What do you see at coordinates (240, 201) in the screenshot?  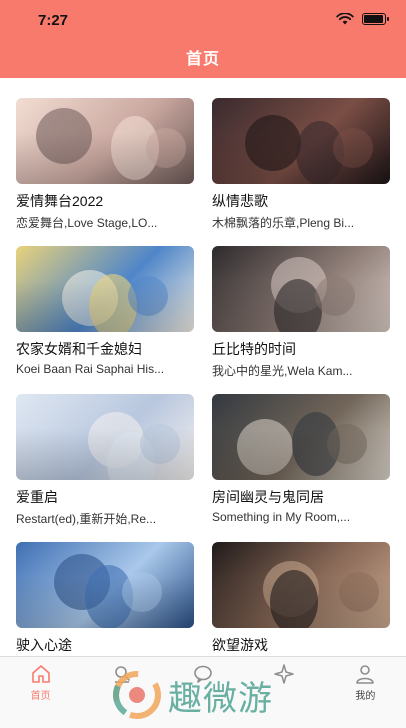 I see `drama-title: 纵情悲歌` at bounding box center [240, 201].